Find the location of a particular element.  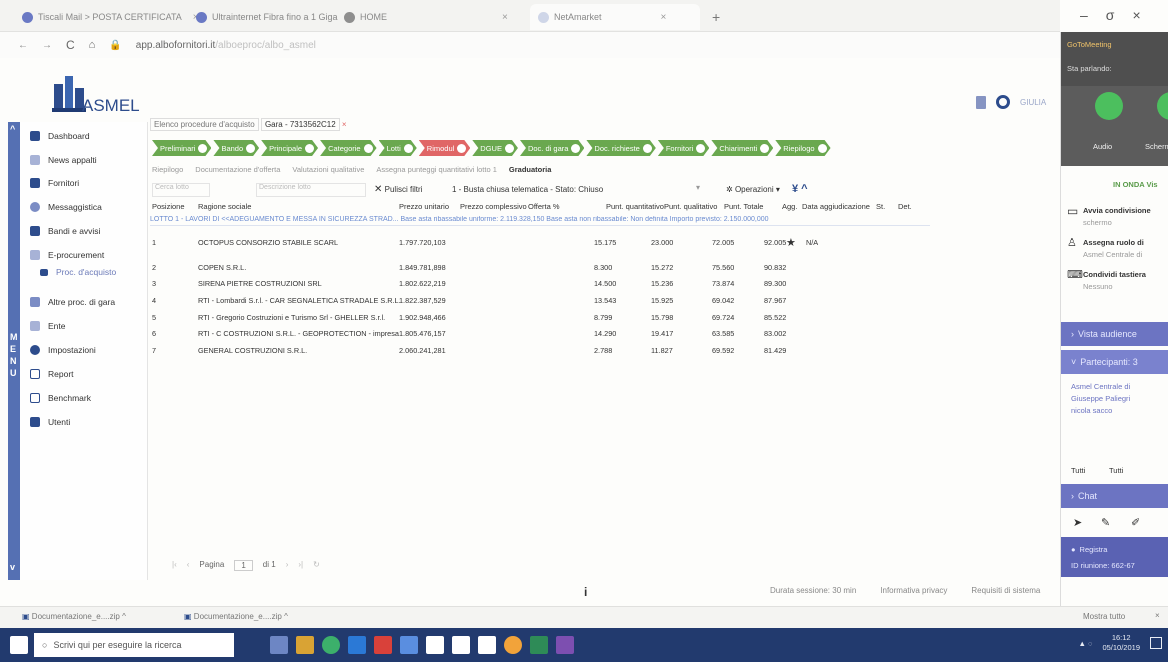

col-prezzo-complessivo: Prezzo complessivo is located at coordinates (493, 206).